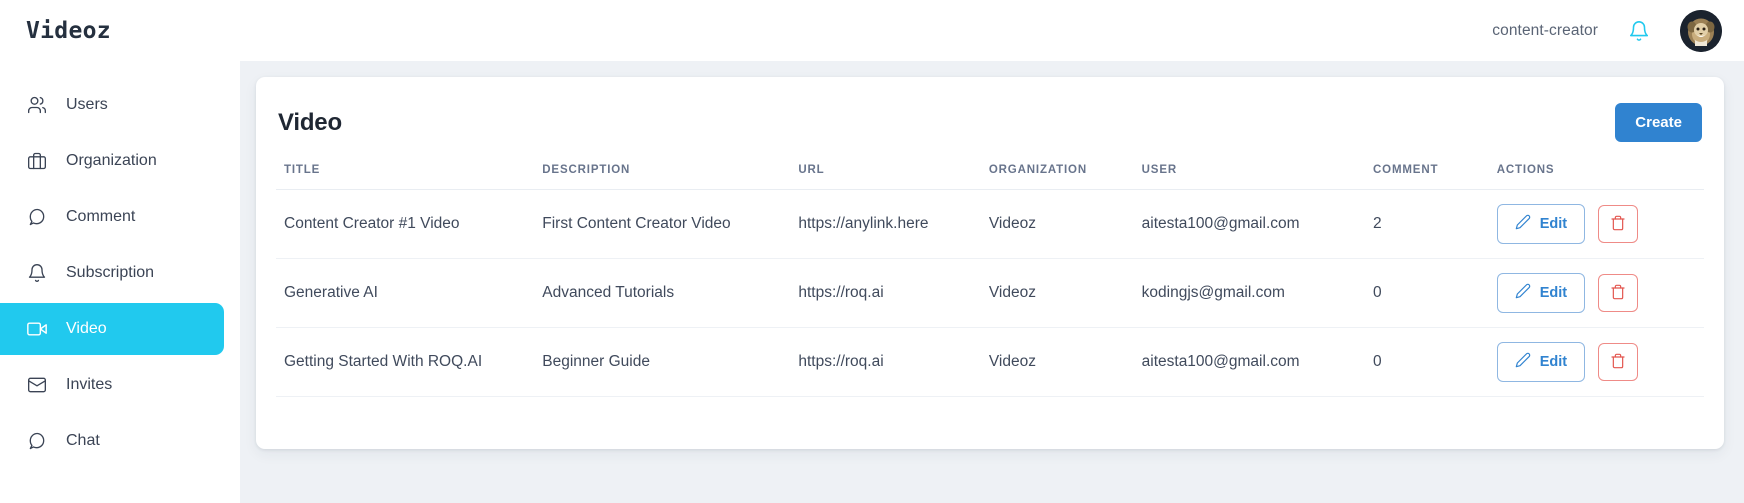  Describe the element at coordinates (1618, 30) in the screenshot. I see `top-bar-right: content-creator` at that location.